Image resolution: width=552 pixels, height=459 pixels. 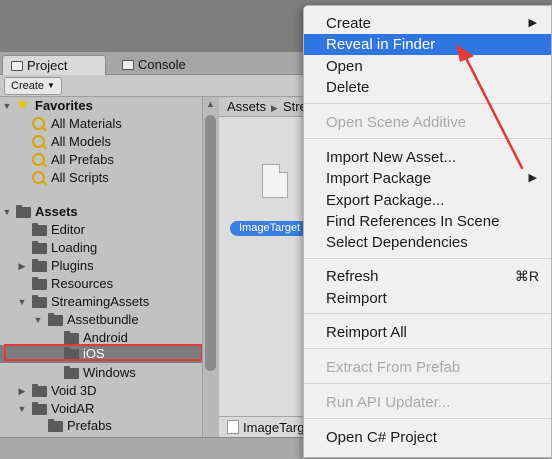 What do you see at coordinates (352, 276) in the screenshot?
I see `menu-item-label: Refresh` at bounding box center [352, 276].